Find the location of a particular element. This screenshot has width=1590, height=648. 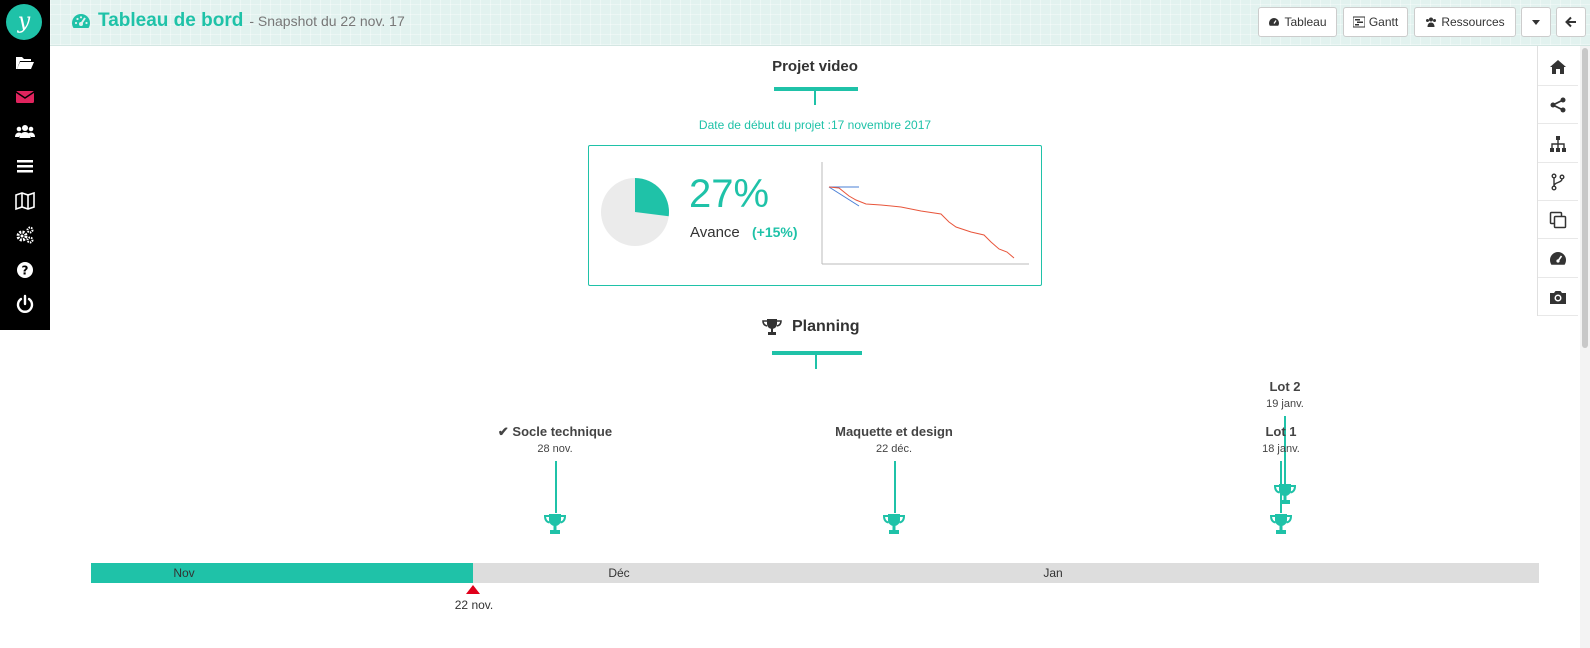

milestone-maquette-design-stem is located at coordinates (895, 487).